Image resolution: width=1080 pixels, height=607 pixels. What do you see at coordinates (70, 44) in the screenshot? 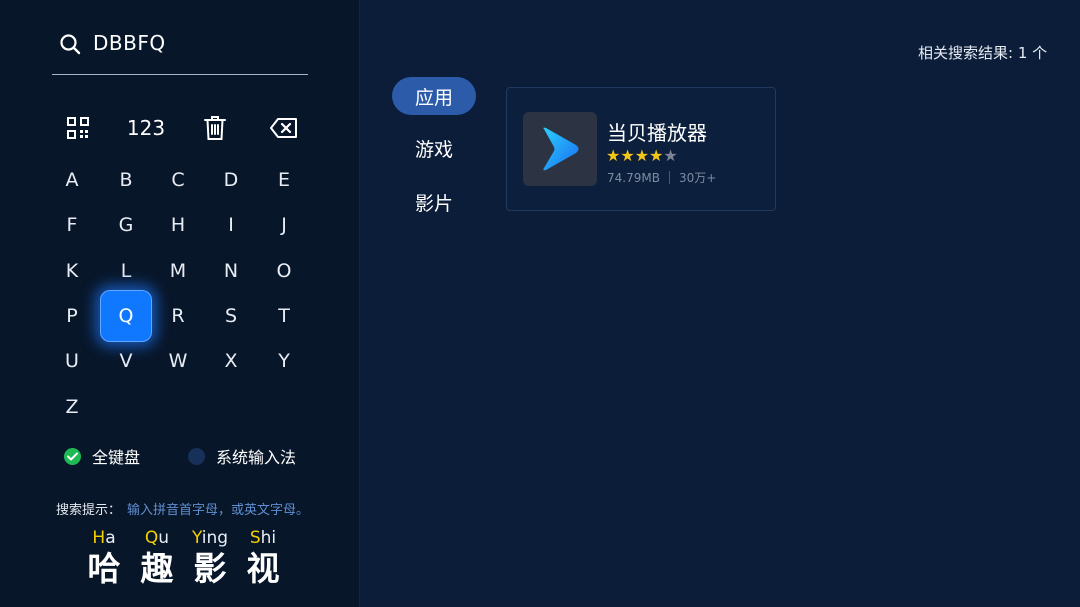
I see `search-icon` at bounding box center [70, 44].